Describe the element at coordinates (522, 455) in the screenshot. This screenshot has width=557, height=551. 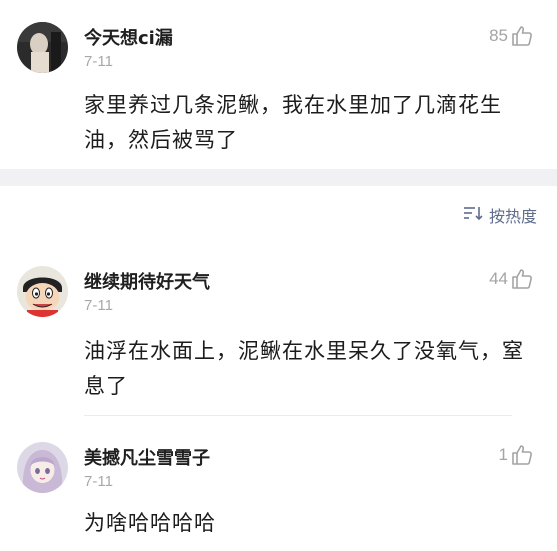
I see `thumbs-up-icon` at that location.